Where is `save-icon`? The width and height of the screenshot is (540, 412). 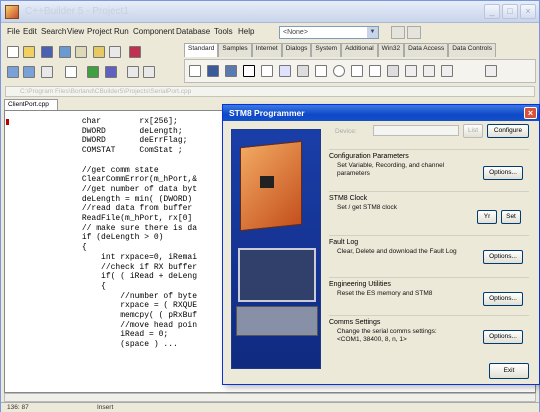
save-icon is located at coordinates (47, 52).